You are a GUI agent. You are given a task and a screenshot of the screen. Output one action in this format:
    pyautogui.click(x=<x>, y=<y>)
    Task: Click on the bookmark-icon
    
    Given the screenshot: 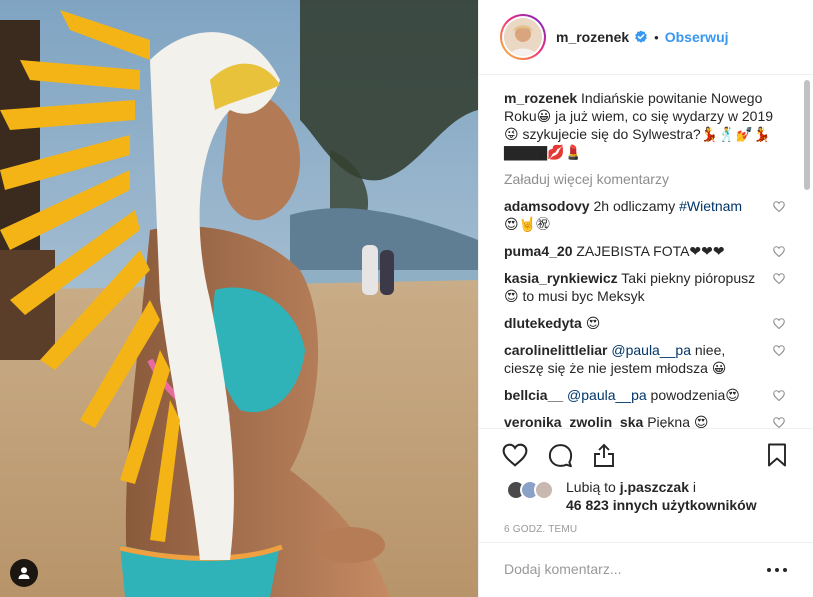 What is the action you would take?
    pyautogui.click(x=777, y=455)
    